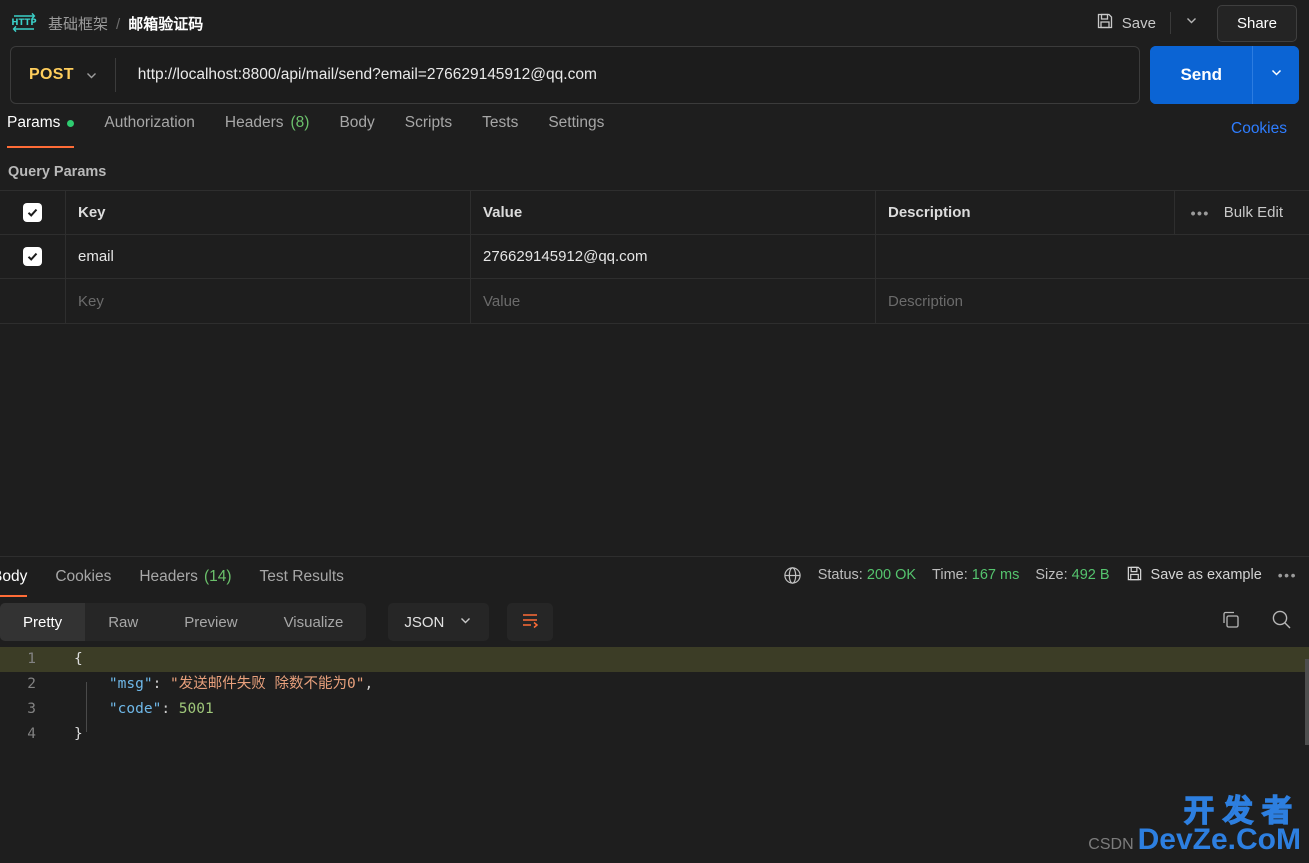  Describe the element at coordinates (369, 684) in the screenshot. I see `code-token: ,` at that location.